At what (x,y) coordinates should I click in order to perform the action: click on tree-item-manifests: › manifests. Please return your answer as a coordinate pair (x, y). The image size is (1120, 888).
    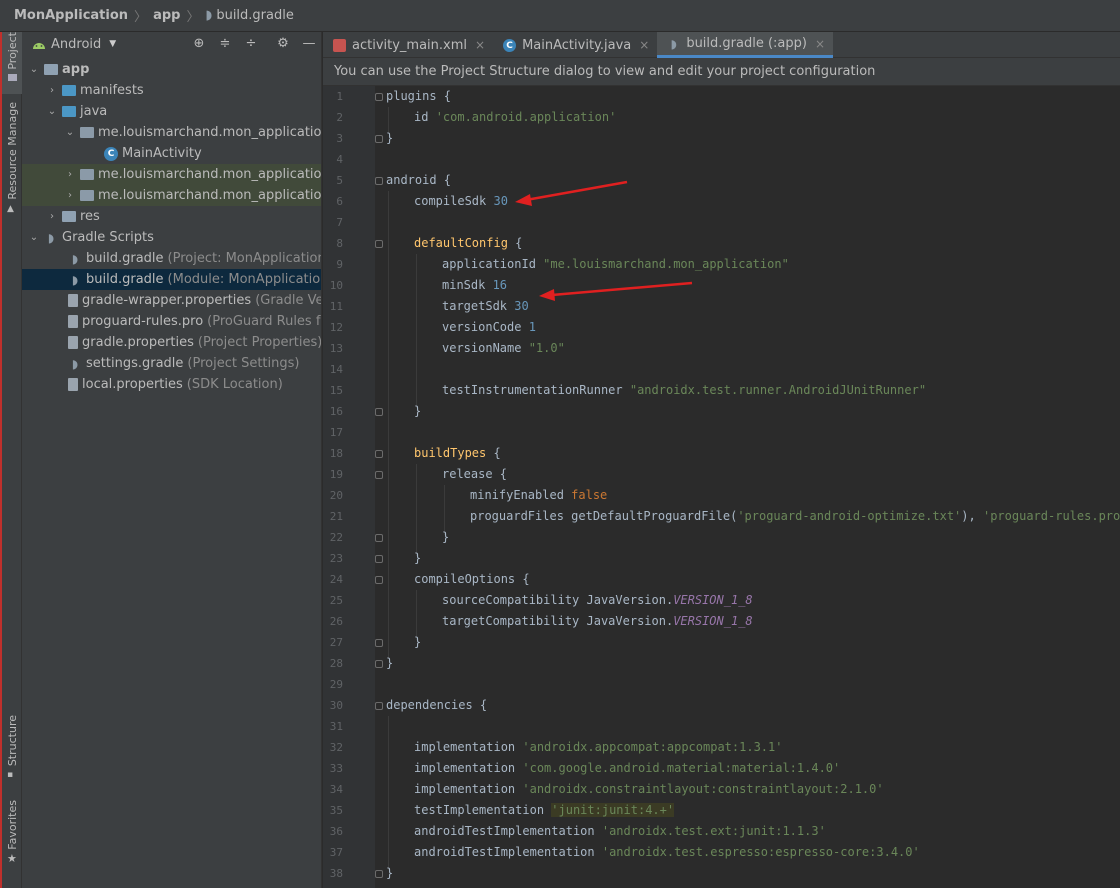
    Looking at the image, I should click on (171, 90).